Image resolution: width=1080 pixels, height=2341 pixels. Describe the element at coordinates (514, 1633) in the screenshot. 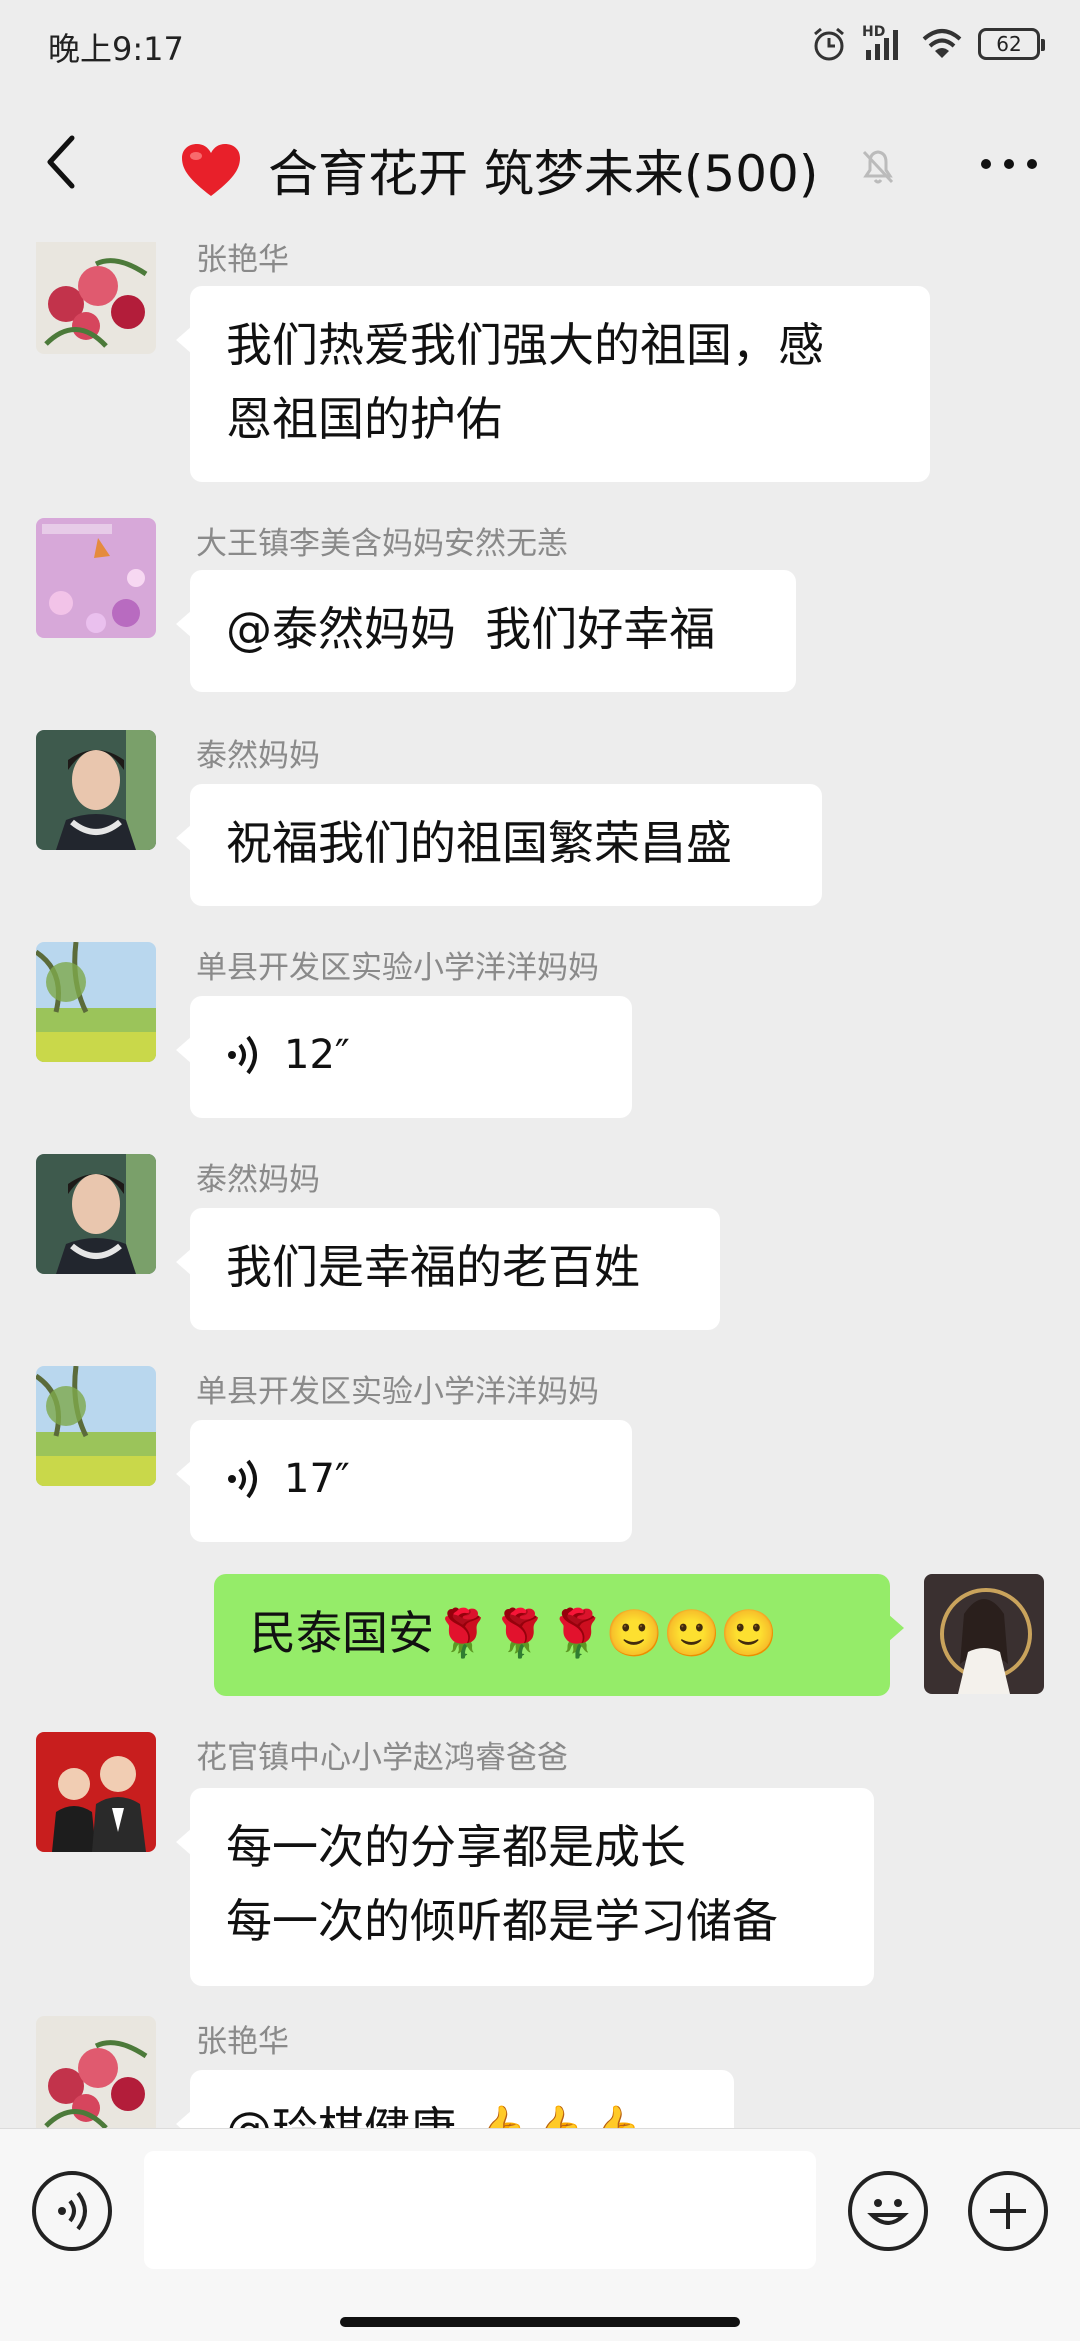

I see `message-text: 民泰国安🌹🌹🌹🙂🙂🙂` at that location.